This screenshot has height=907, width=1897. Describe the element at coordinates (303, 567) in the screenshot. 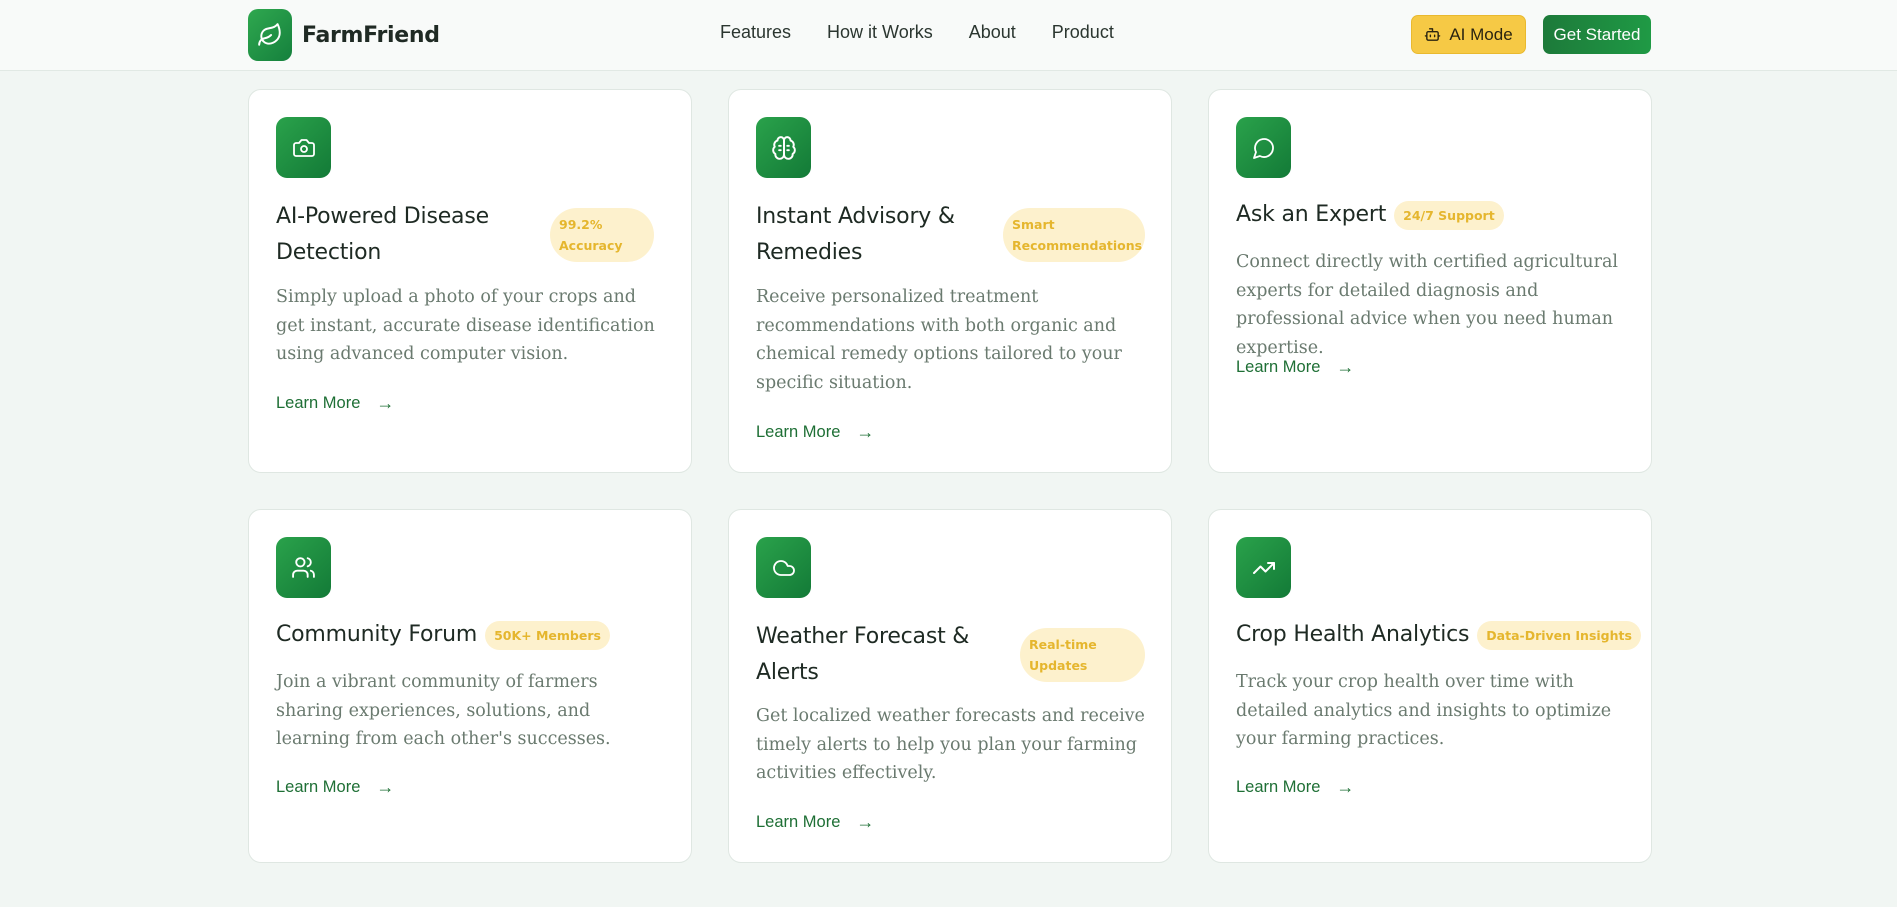

I see `users-icon` at that location.